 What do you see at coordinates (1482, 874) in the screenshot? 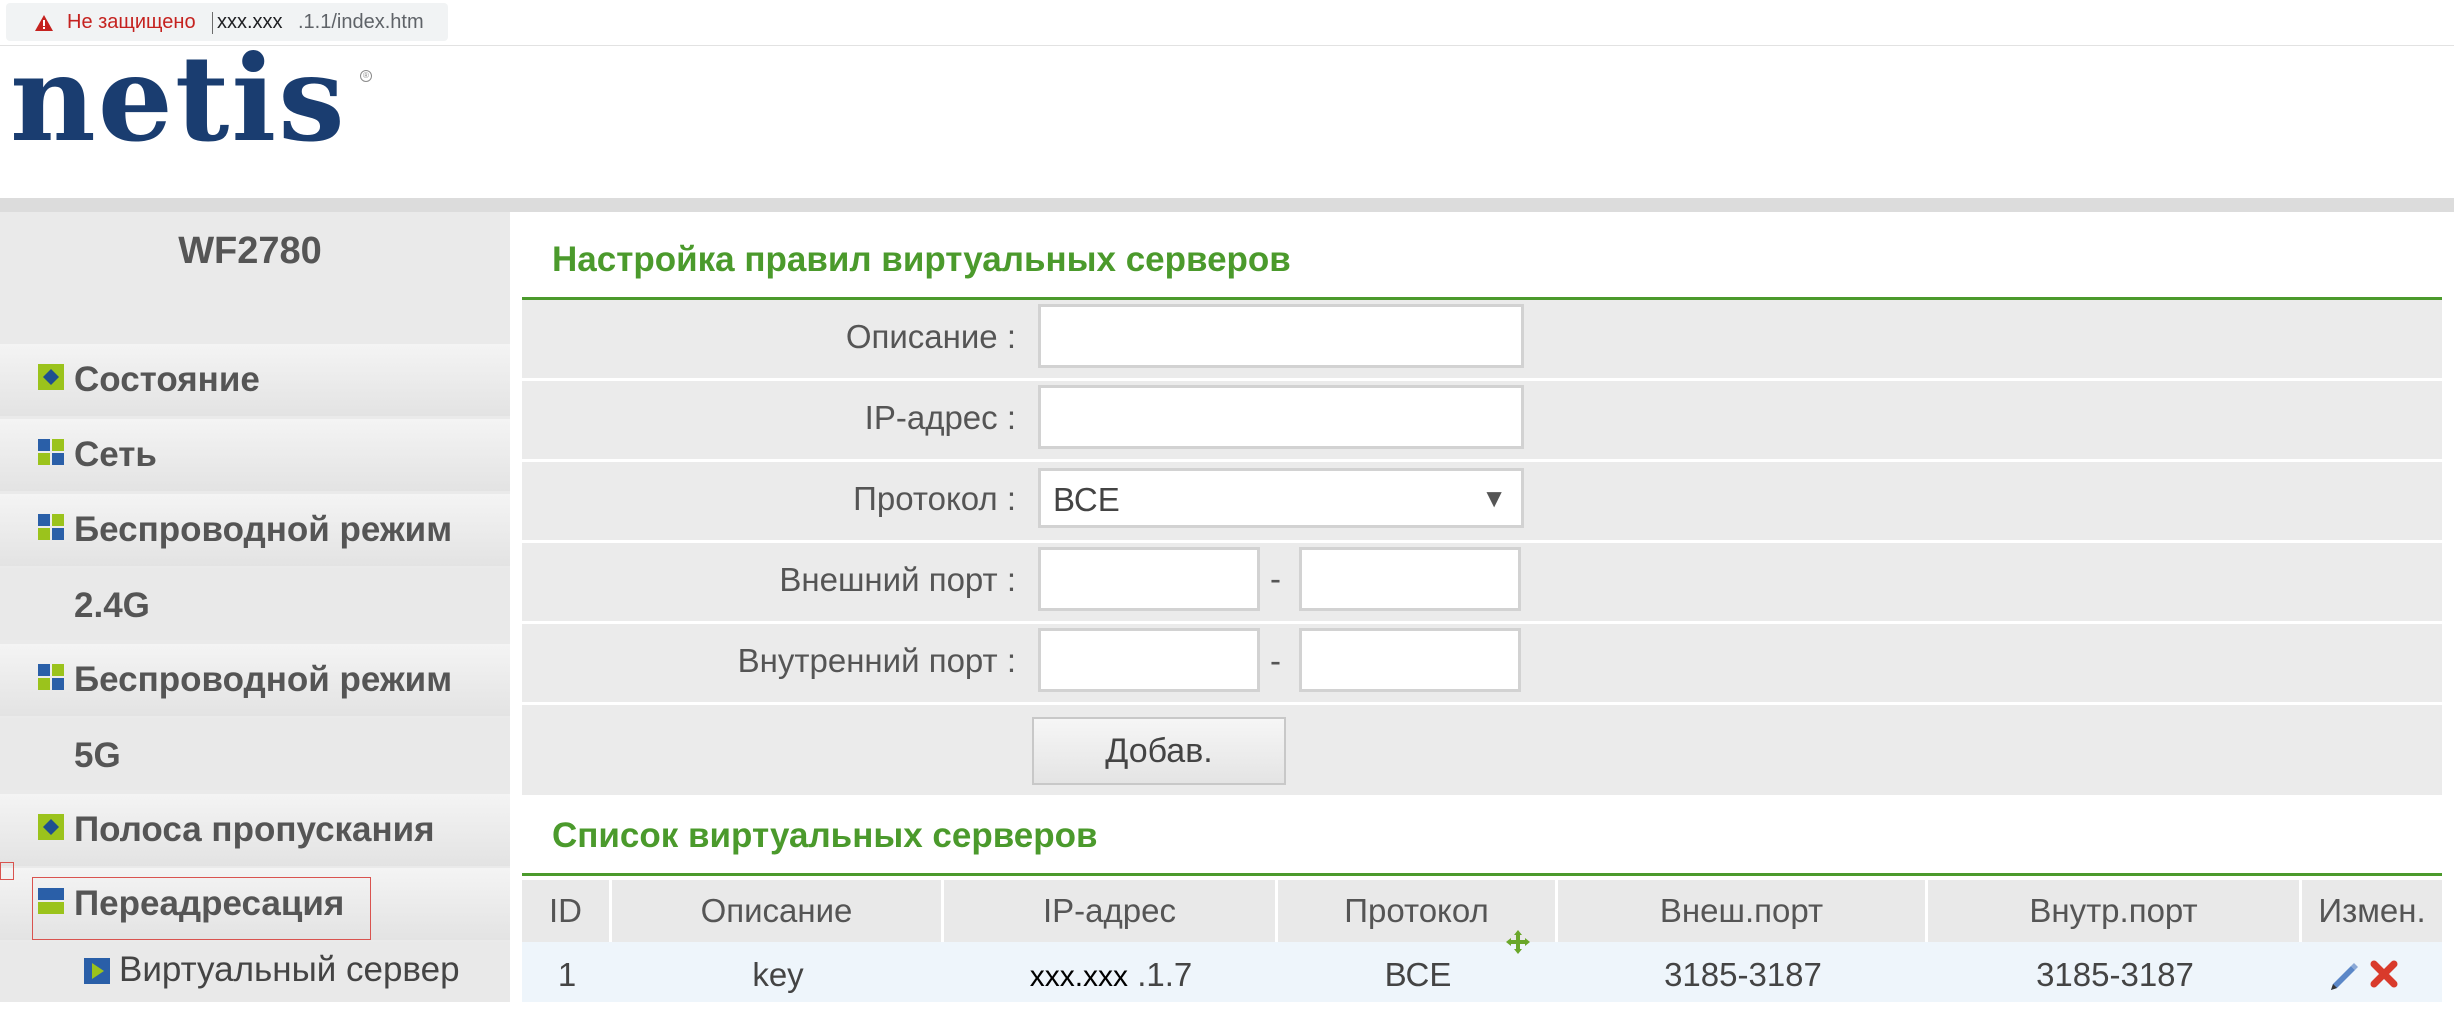
I see `list-title-underline` at bounding box center [1482, 874].